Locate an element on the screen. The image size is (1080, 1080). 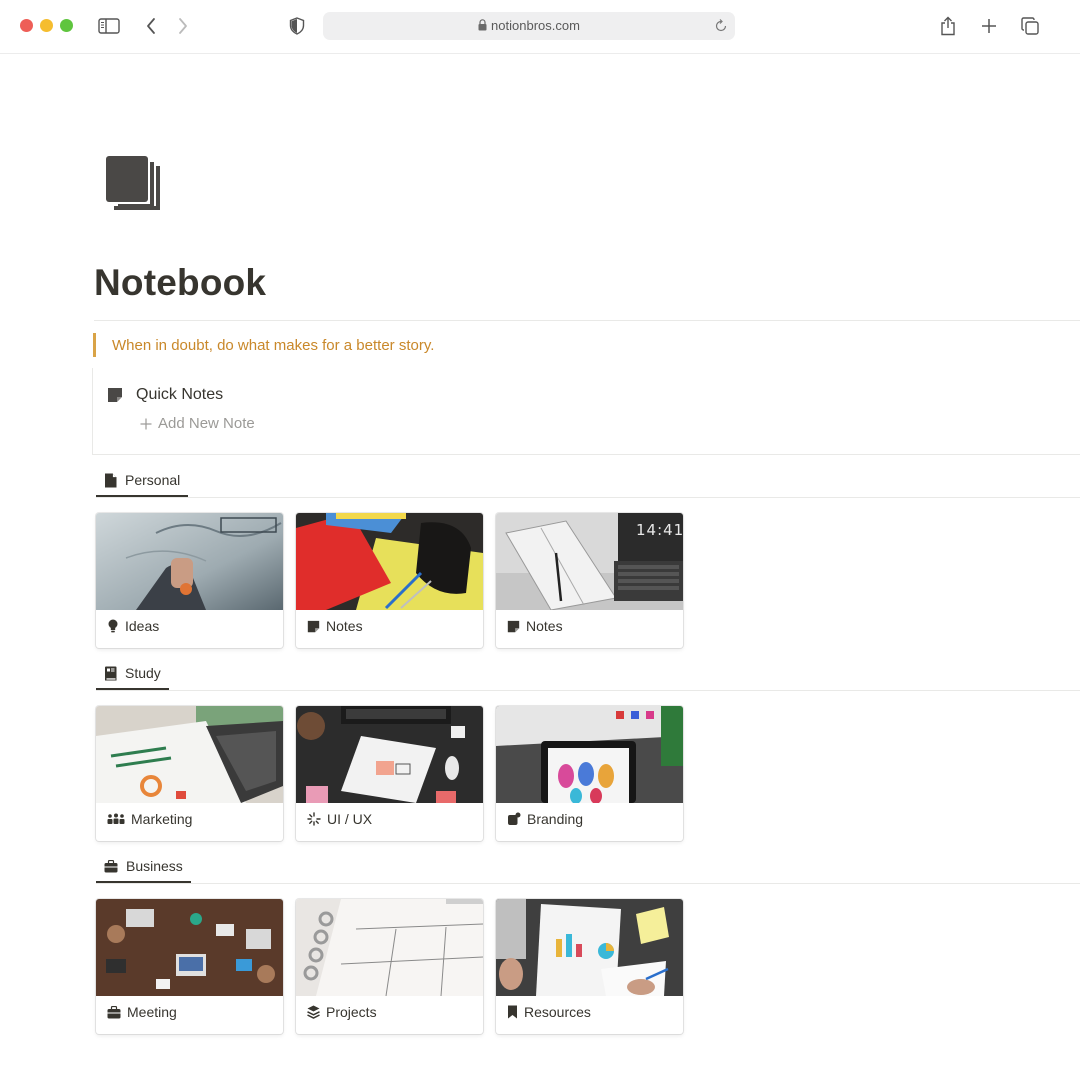
tab-personal: Personal is located at coordinates (142, 481).